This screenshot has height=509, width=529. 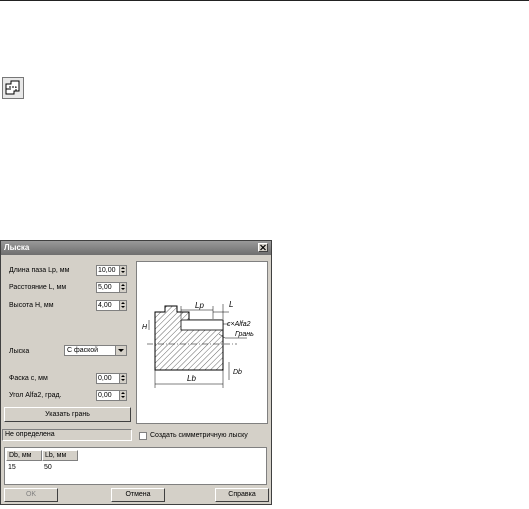 I want to click on dim-lb-text: Lb, so click(x=191, y=378).